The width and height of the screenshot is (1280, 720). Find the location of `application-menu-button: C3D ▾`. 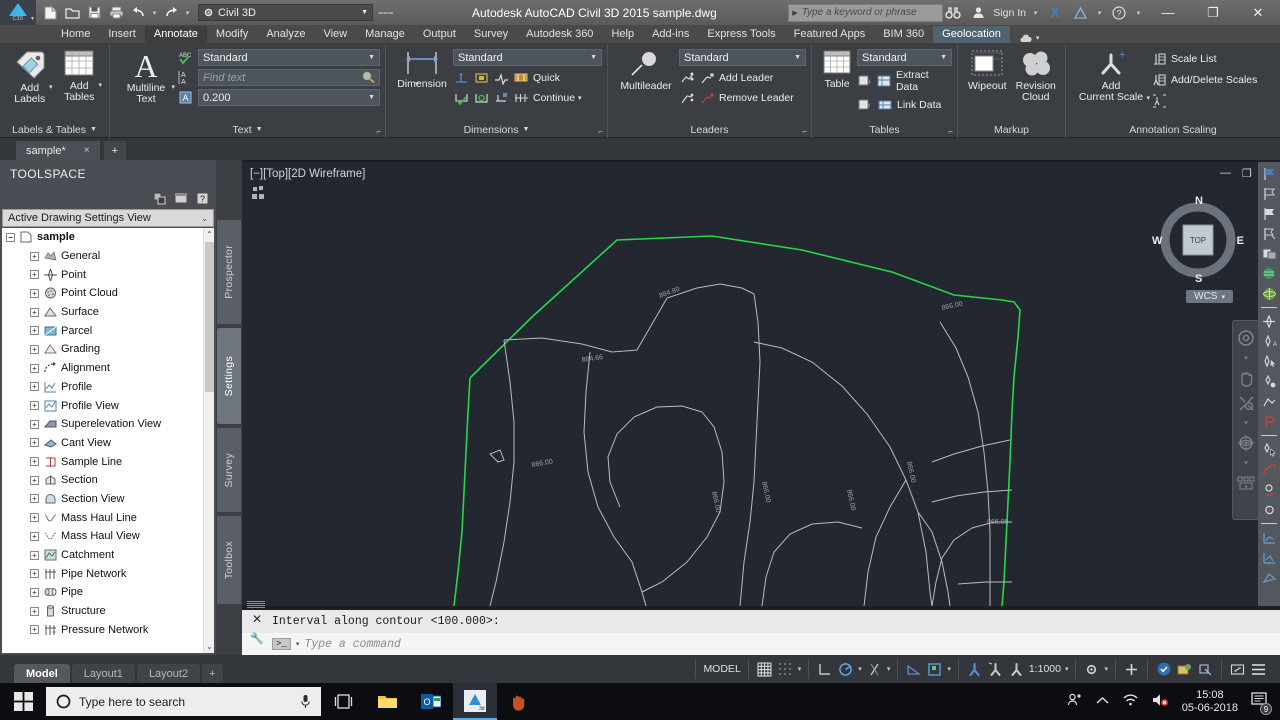

application-menu-button: C3D ▾ is located at coordinates (18, 12).